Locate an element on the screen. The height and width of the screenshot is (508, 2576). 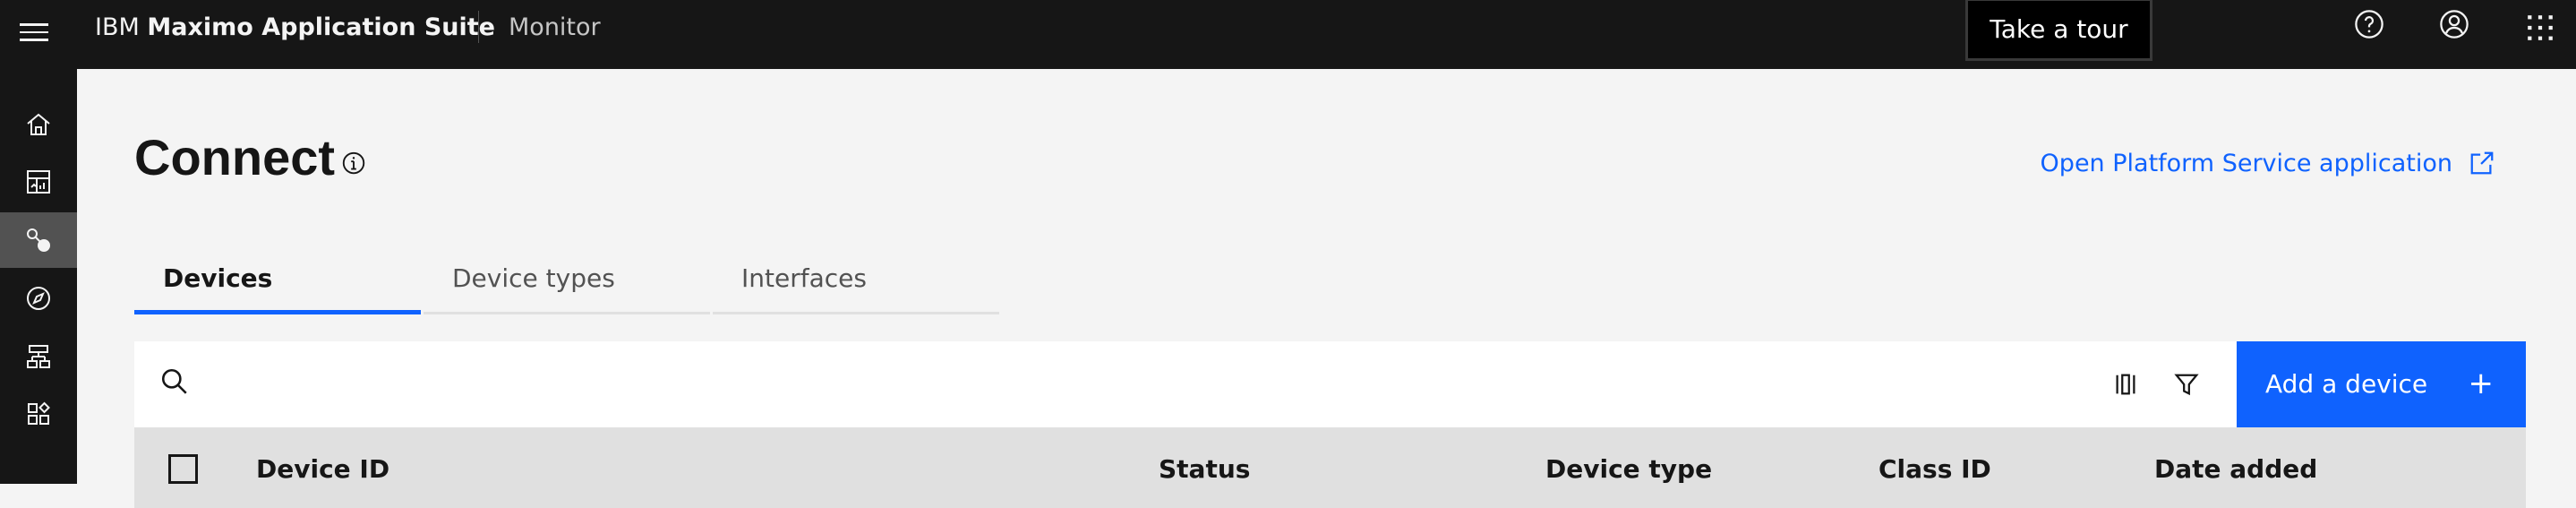
menu-icon is located at coordinates (34, 32).